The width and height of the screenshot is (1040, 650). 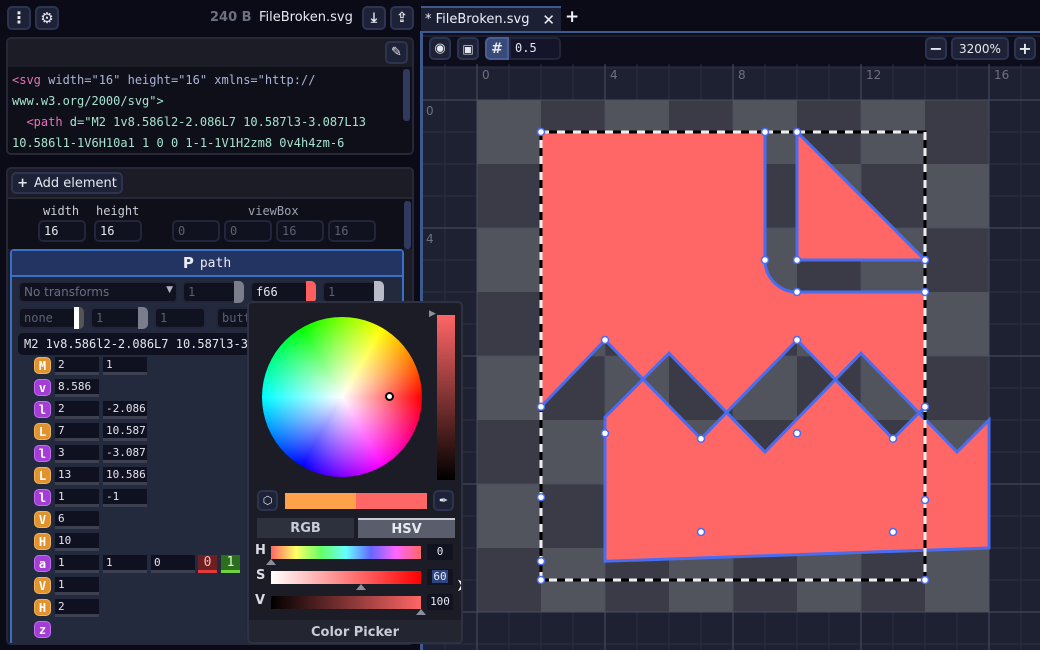 What do you see at coordinates (77, 454) in the screenshot?
I see `path-command-arg-input: 3` at bounding box center [77, 454].